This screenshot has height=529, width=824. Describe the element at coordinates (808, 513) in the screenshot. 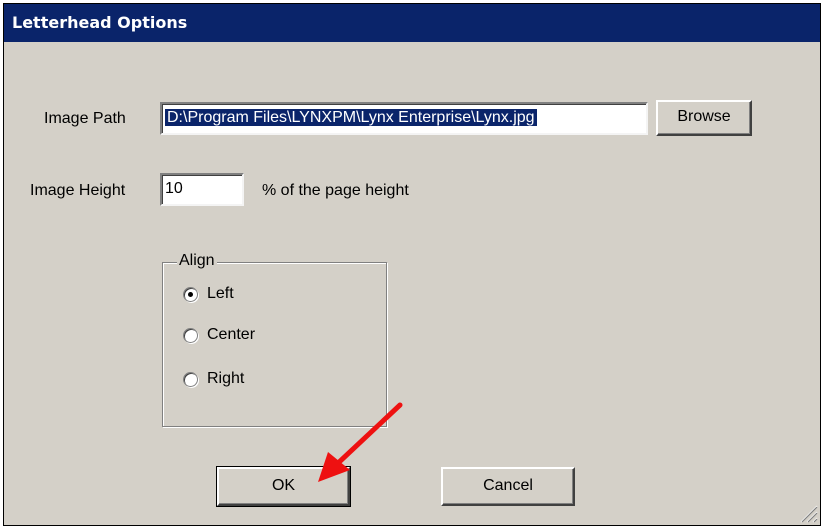

I see `resize-grip-icon` at that location.